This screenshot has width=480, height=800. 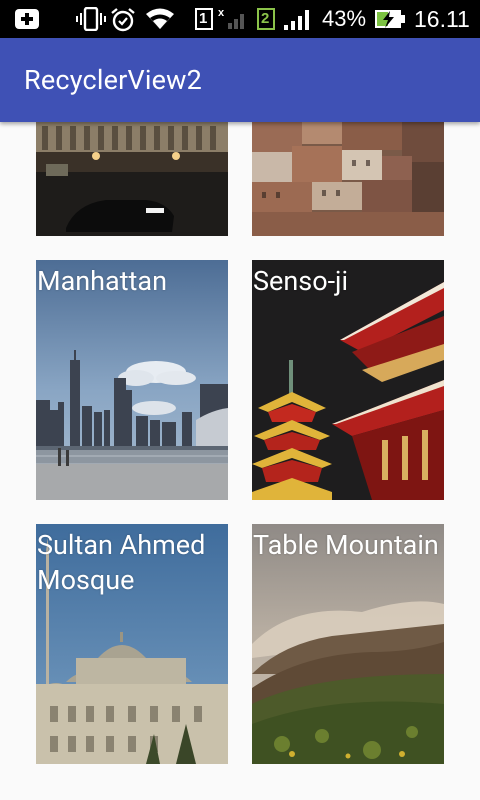 What do you see at coordinates (348, 380) in the screenshot?
I see `grid-card-senso-ji: Senso-ji` at bounding box center [348, 380].